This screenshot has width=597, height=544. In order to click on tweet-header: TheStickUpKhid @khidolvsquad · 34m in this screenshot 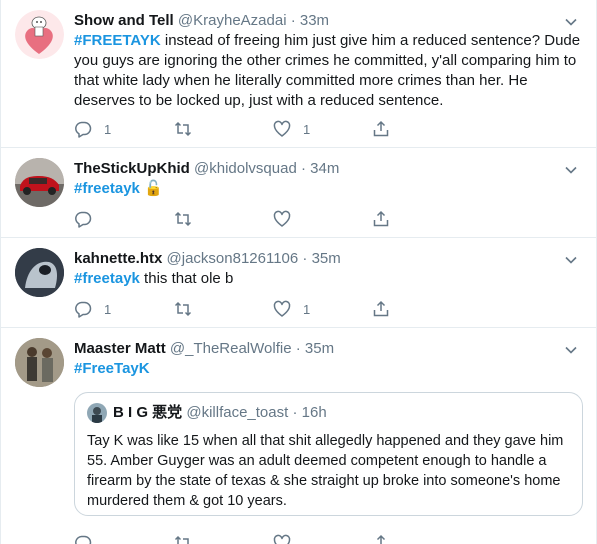, I will do `click(206, 169)`.